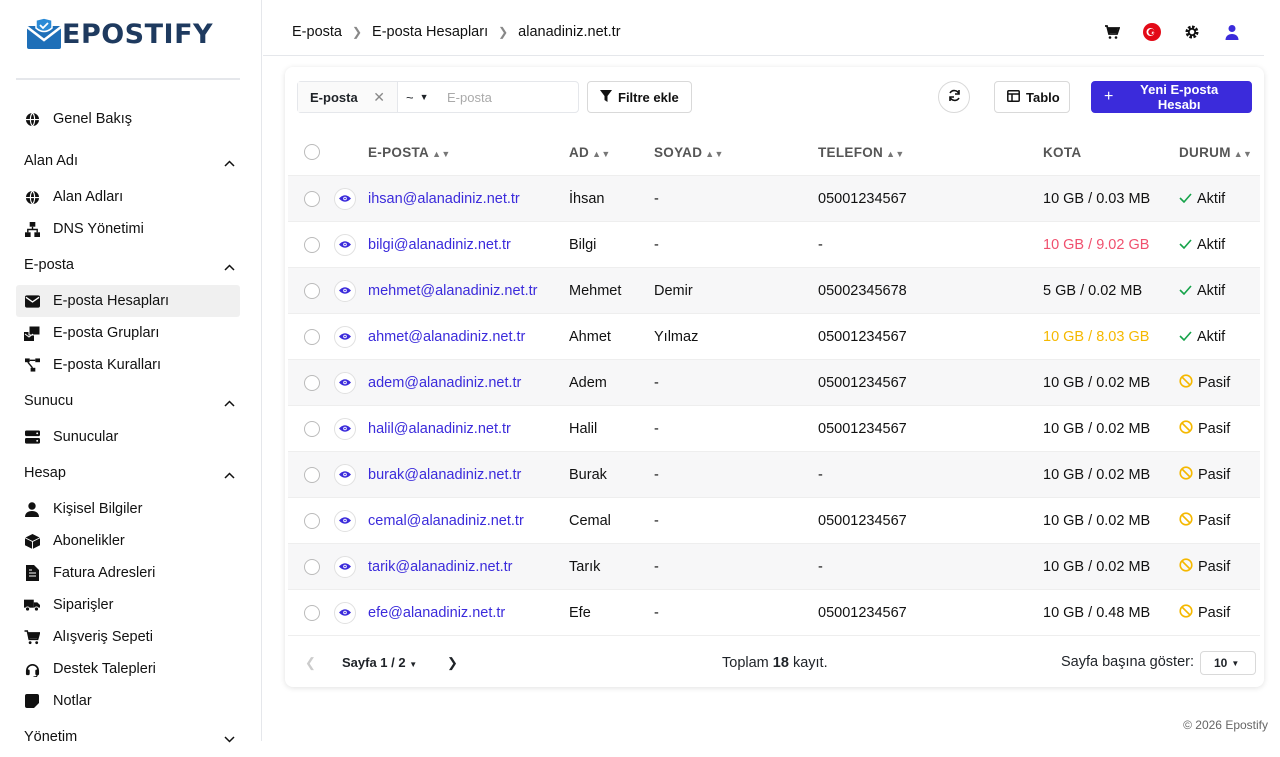 This screenshot has width=1280, height=757. Describe the element at coordinates (954, 97) in the screenshot. I see `refresh-button` at that location.